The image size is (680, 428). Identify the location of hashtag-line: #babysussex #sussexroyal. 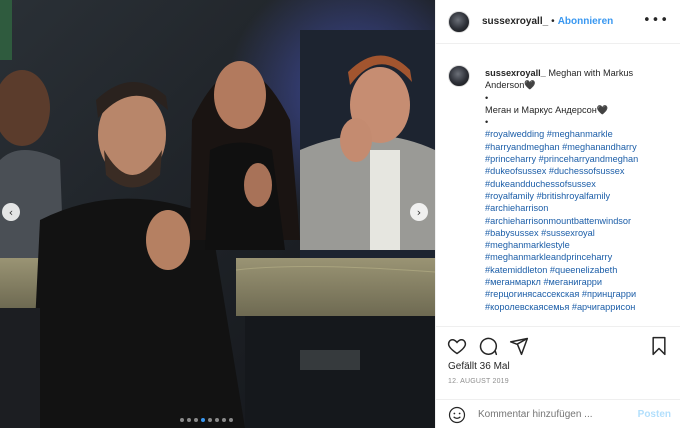
(577, 233).